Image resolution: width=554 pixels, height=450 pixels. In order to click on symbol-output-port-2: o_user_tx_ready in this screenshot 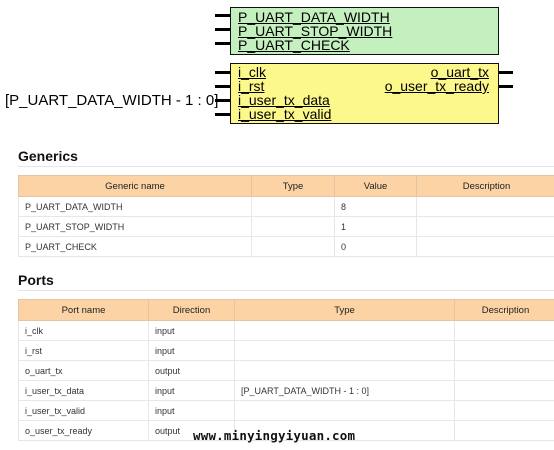, I will do `click(436, 86)`.